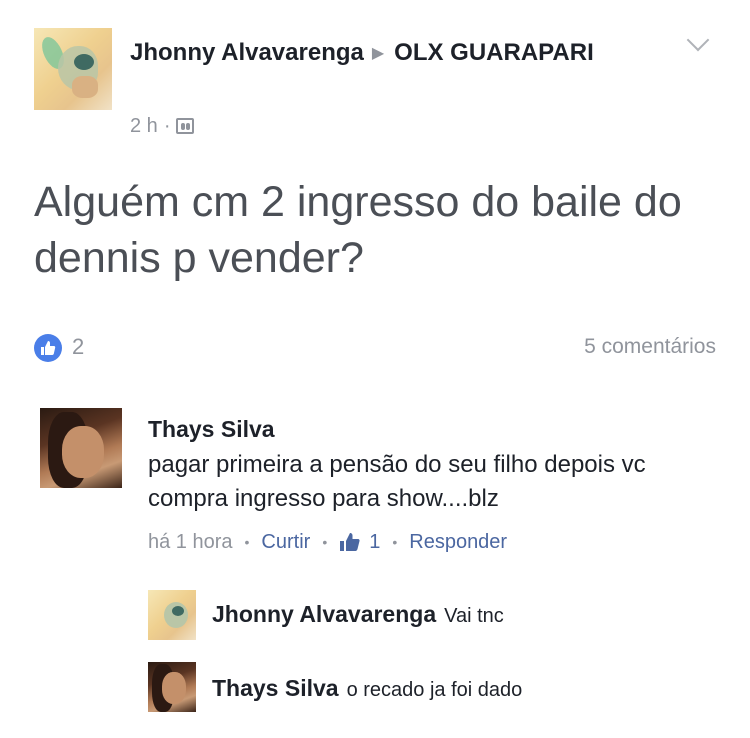 The width and height of the screenshot is (750, 738). I want to click on reply-author-name: Jhonny Alvavarenga, so click(324, 614).